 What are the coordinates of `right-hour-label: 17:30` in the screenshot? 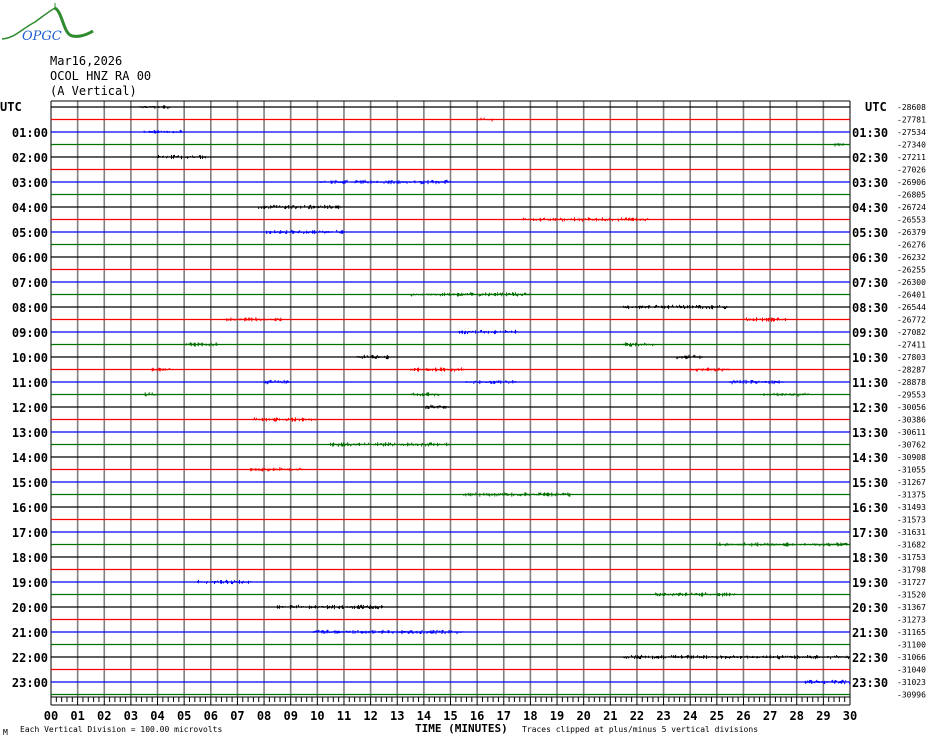 It's located at (870, 533).